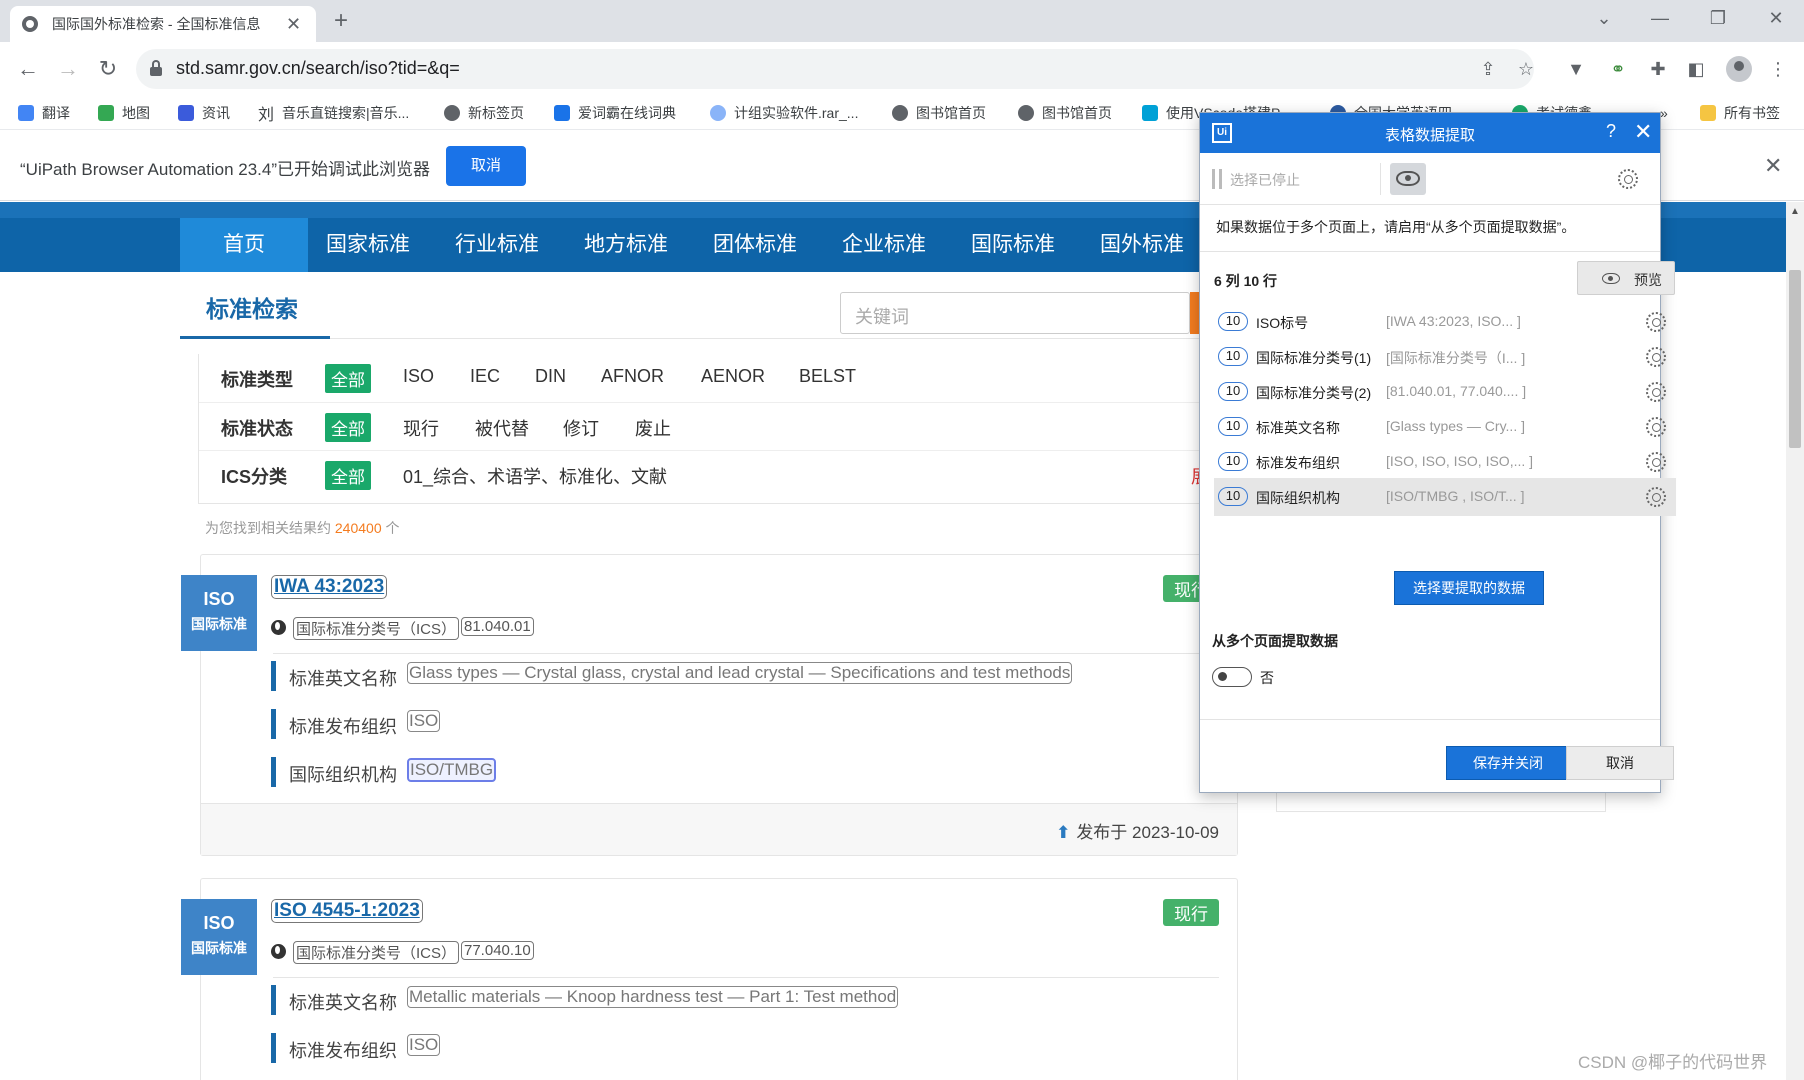  Describe the element at coordinates (1063, 832) in the screenshot. I see `upload-icon: ⬆` at that location.